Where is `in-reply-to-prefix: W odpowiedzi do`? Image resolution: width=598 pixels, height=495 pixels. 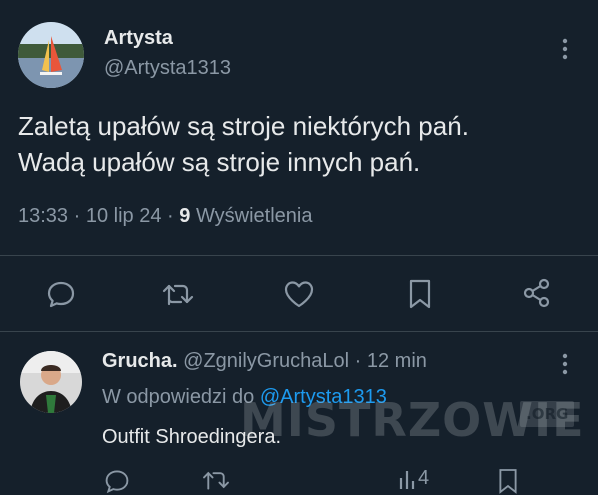
in-reply-to-prefix: W odpowiedzi do is located at coordinates (178, 397).